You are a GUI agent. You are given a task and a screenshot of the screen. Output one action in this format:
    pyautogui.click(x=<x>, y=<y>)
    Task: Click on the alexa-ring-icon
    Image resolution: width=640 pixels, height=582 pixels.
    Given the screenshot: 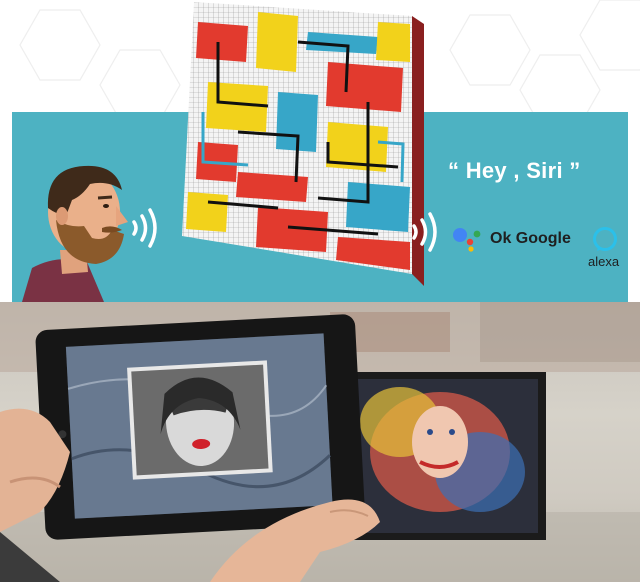 What is the action you would take?
    pyautogui.click(x=605, y=239)
    